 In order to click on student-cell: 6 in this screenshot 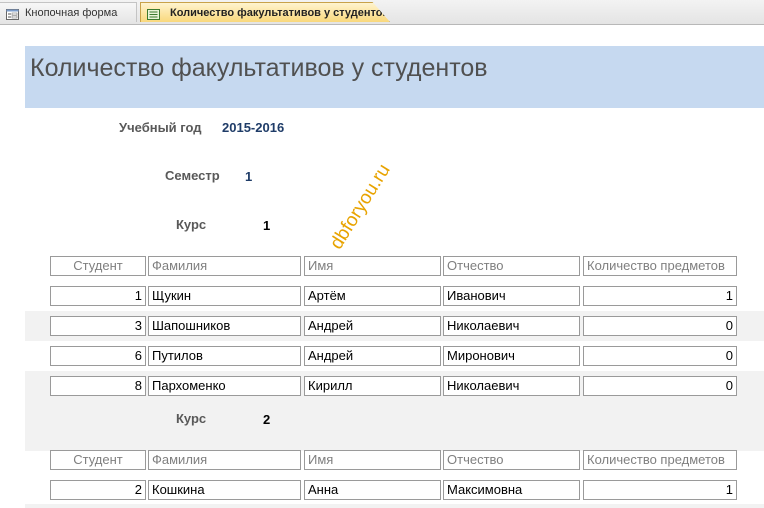, I will do `click(98, 356)`.